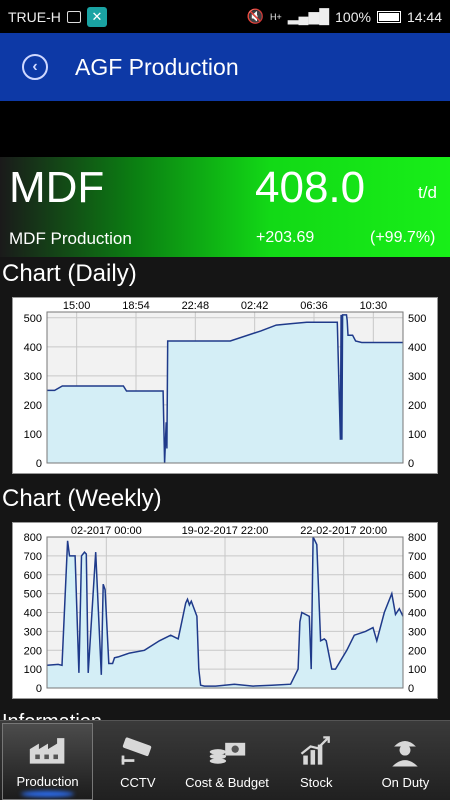 Image resolution: width=450 pixels, height=800 pixels. I want to click on x-tick-label: 22-02-2017 20:00, so click(343, 531).